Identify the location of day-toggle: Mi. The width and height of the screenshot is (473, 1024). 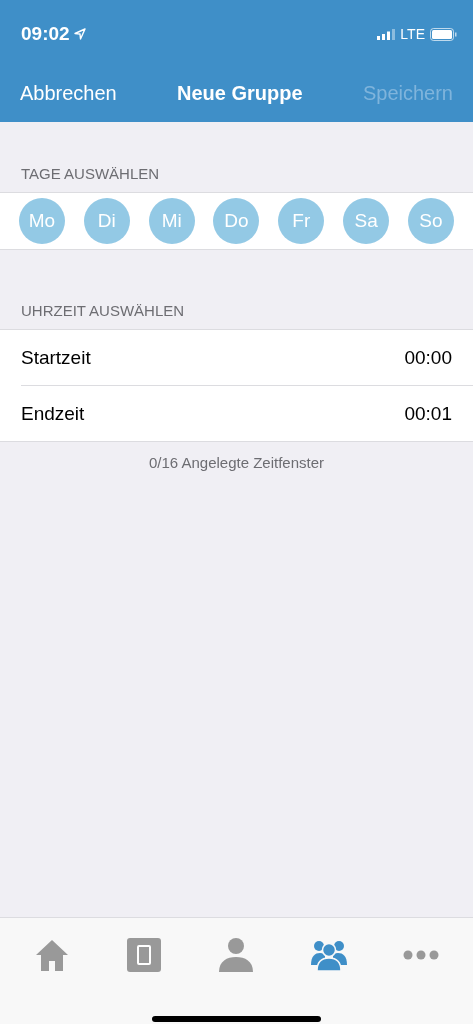
(171, 221).